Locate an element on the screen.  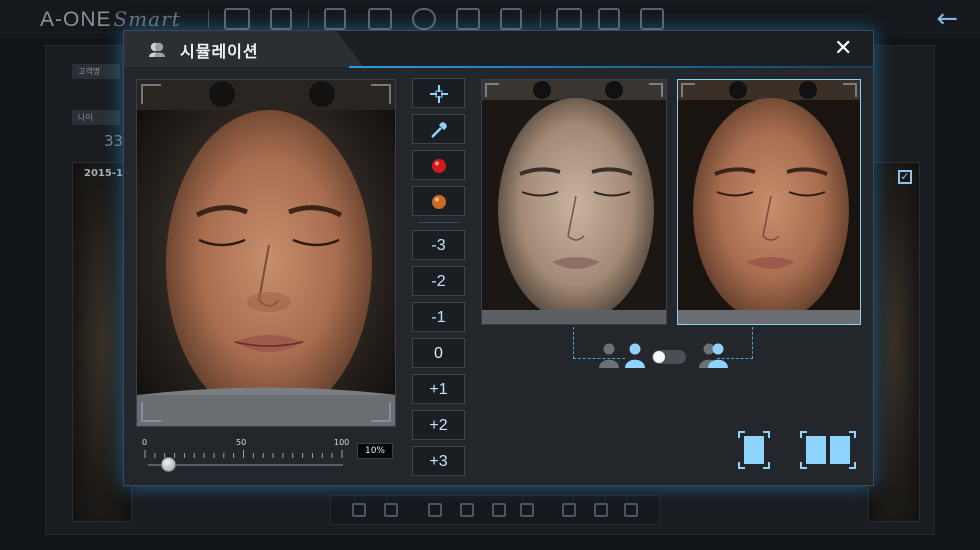
report-icon is located at coordinates (511, 19).